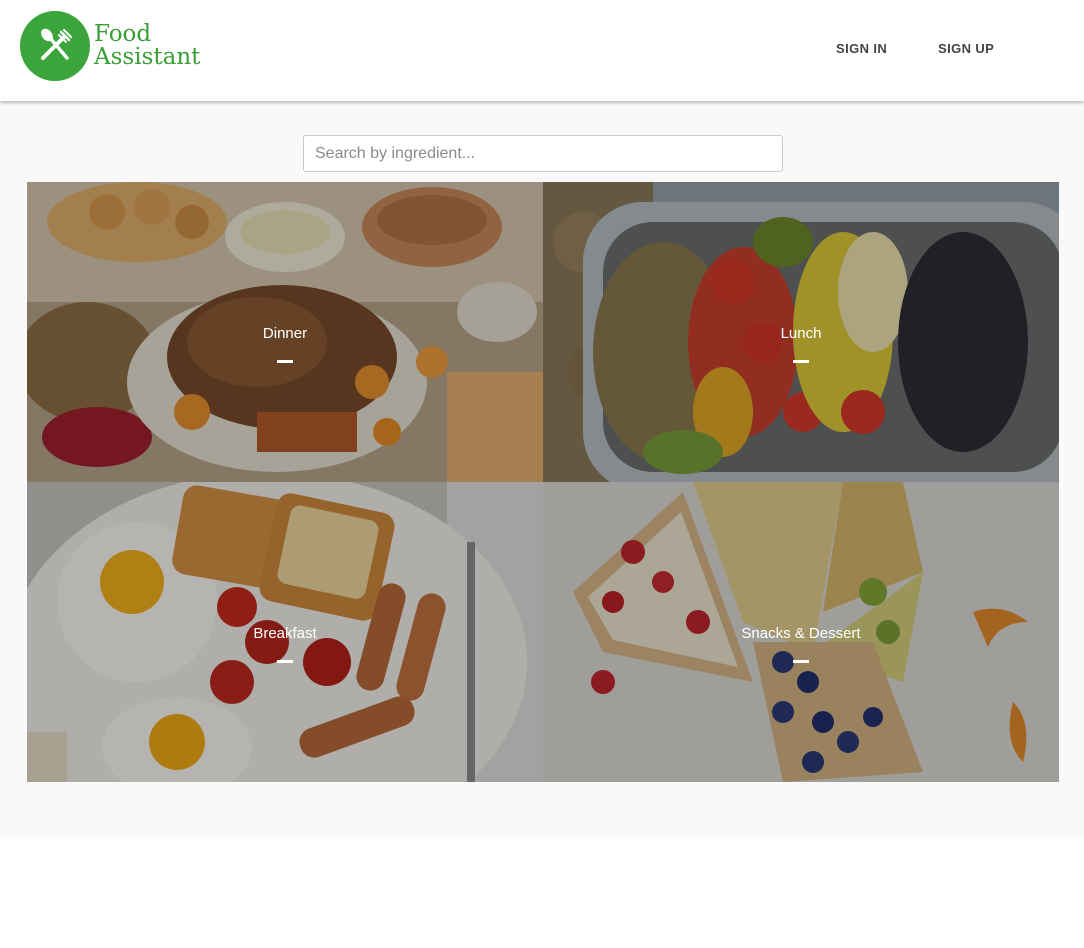 The image size is (1084, 948). I want to click on fork-knife-icon, so click(55, 46).